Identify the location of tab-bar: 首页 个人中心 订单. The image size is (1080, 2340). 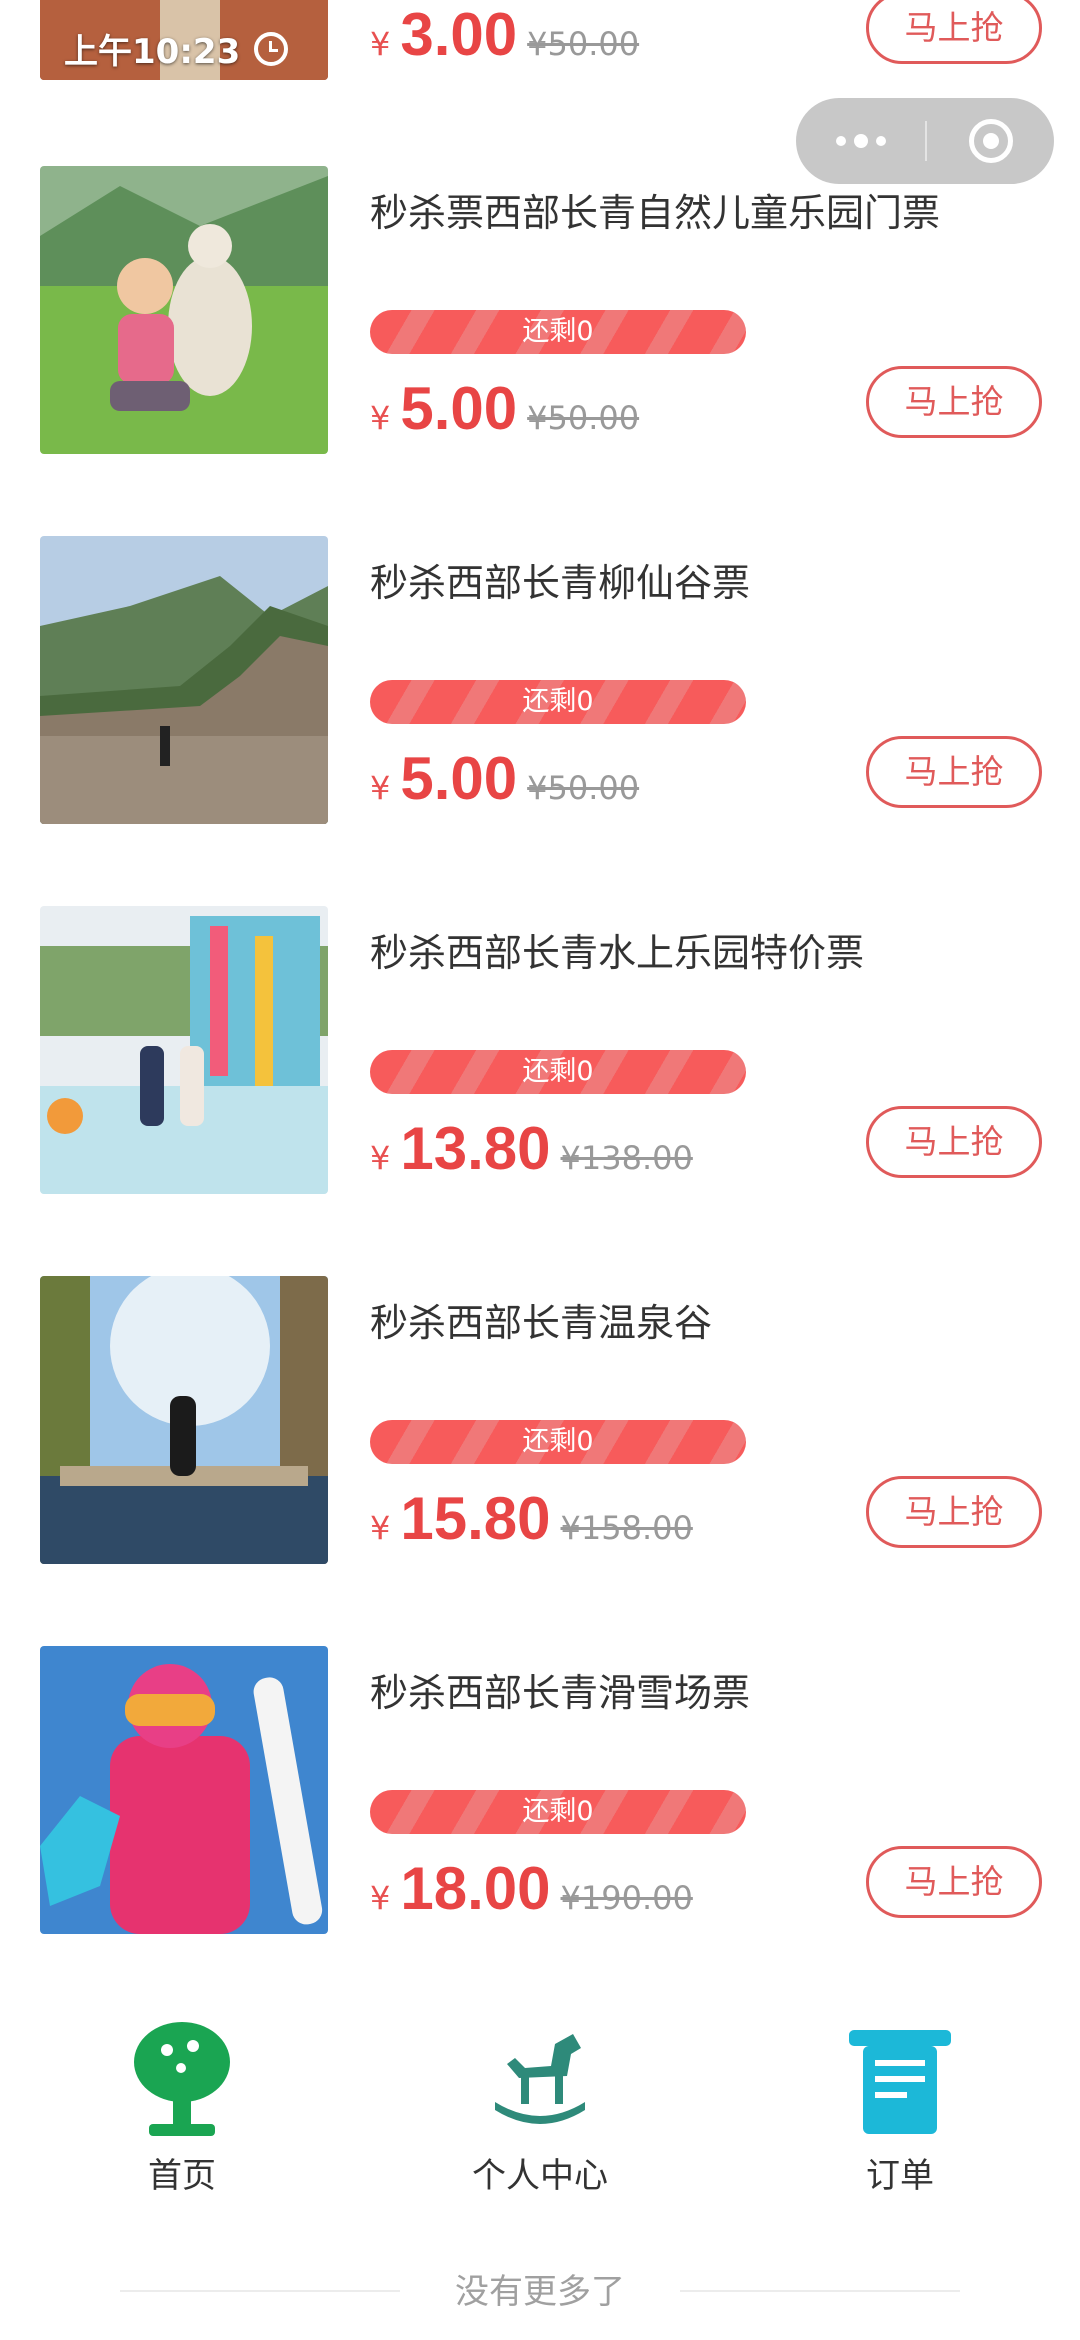
(540, 2125).